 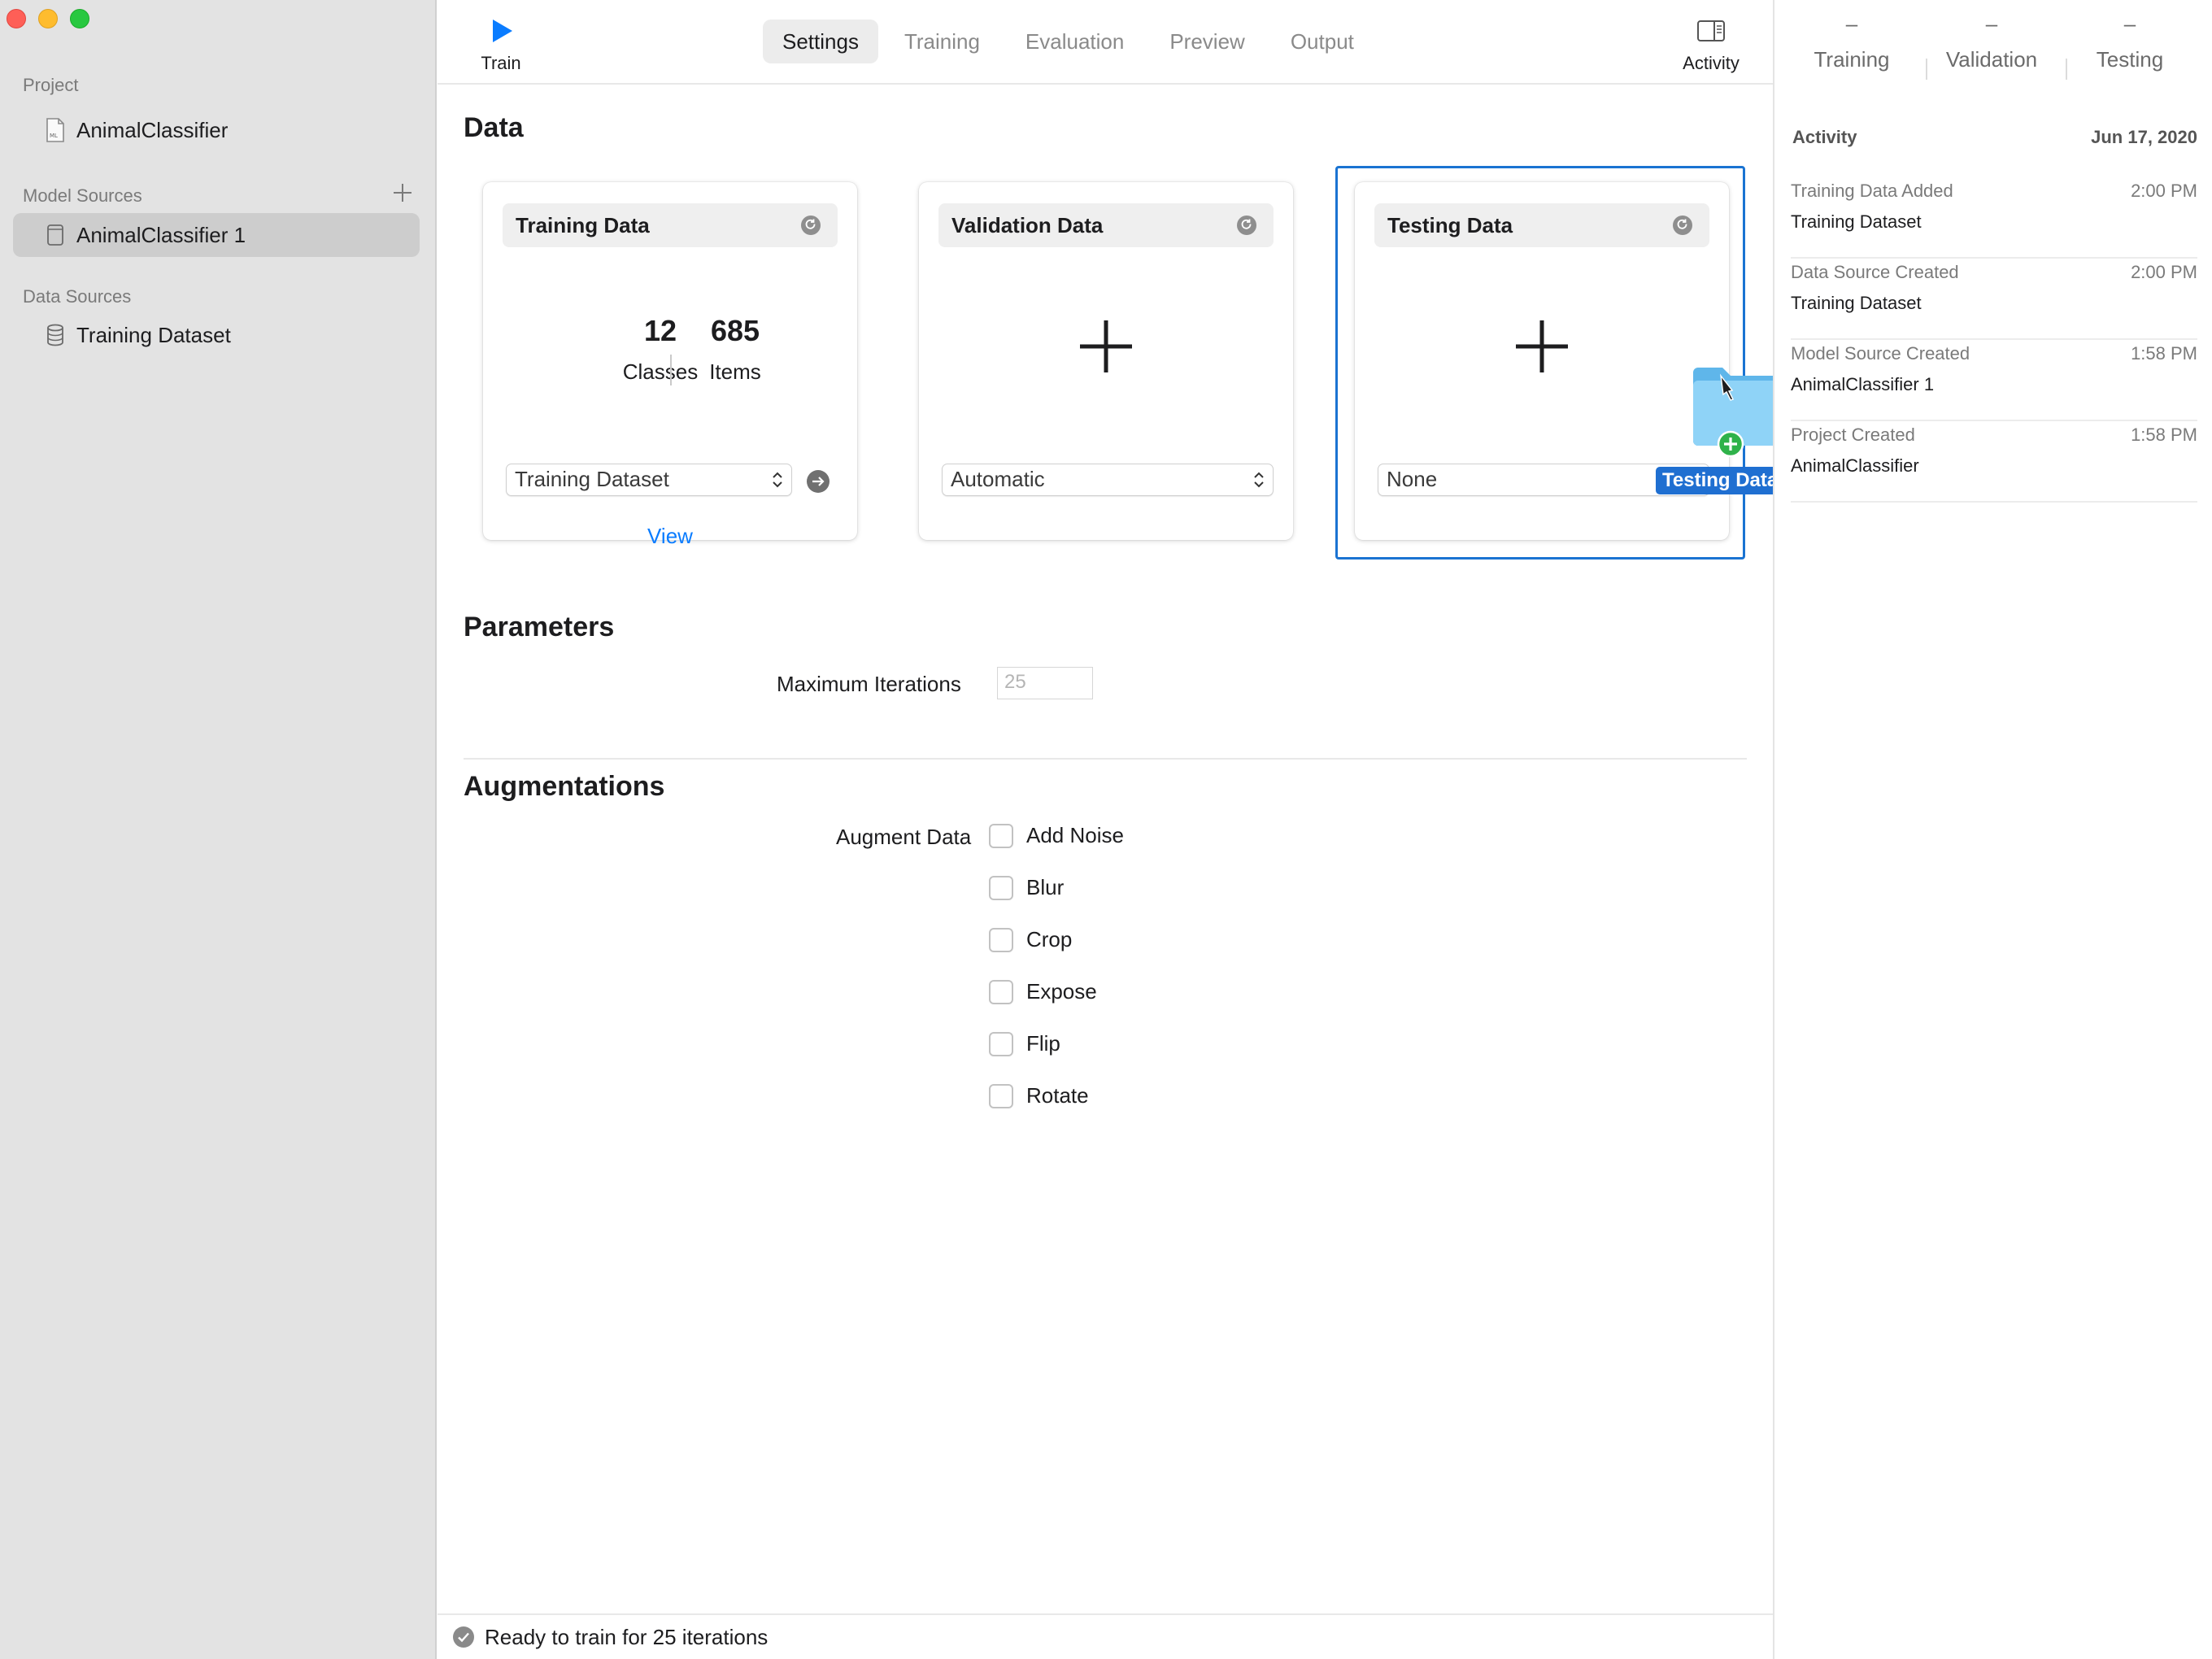 I want to click on metric-testing: – Testing, so click(x=2130, y=41).